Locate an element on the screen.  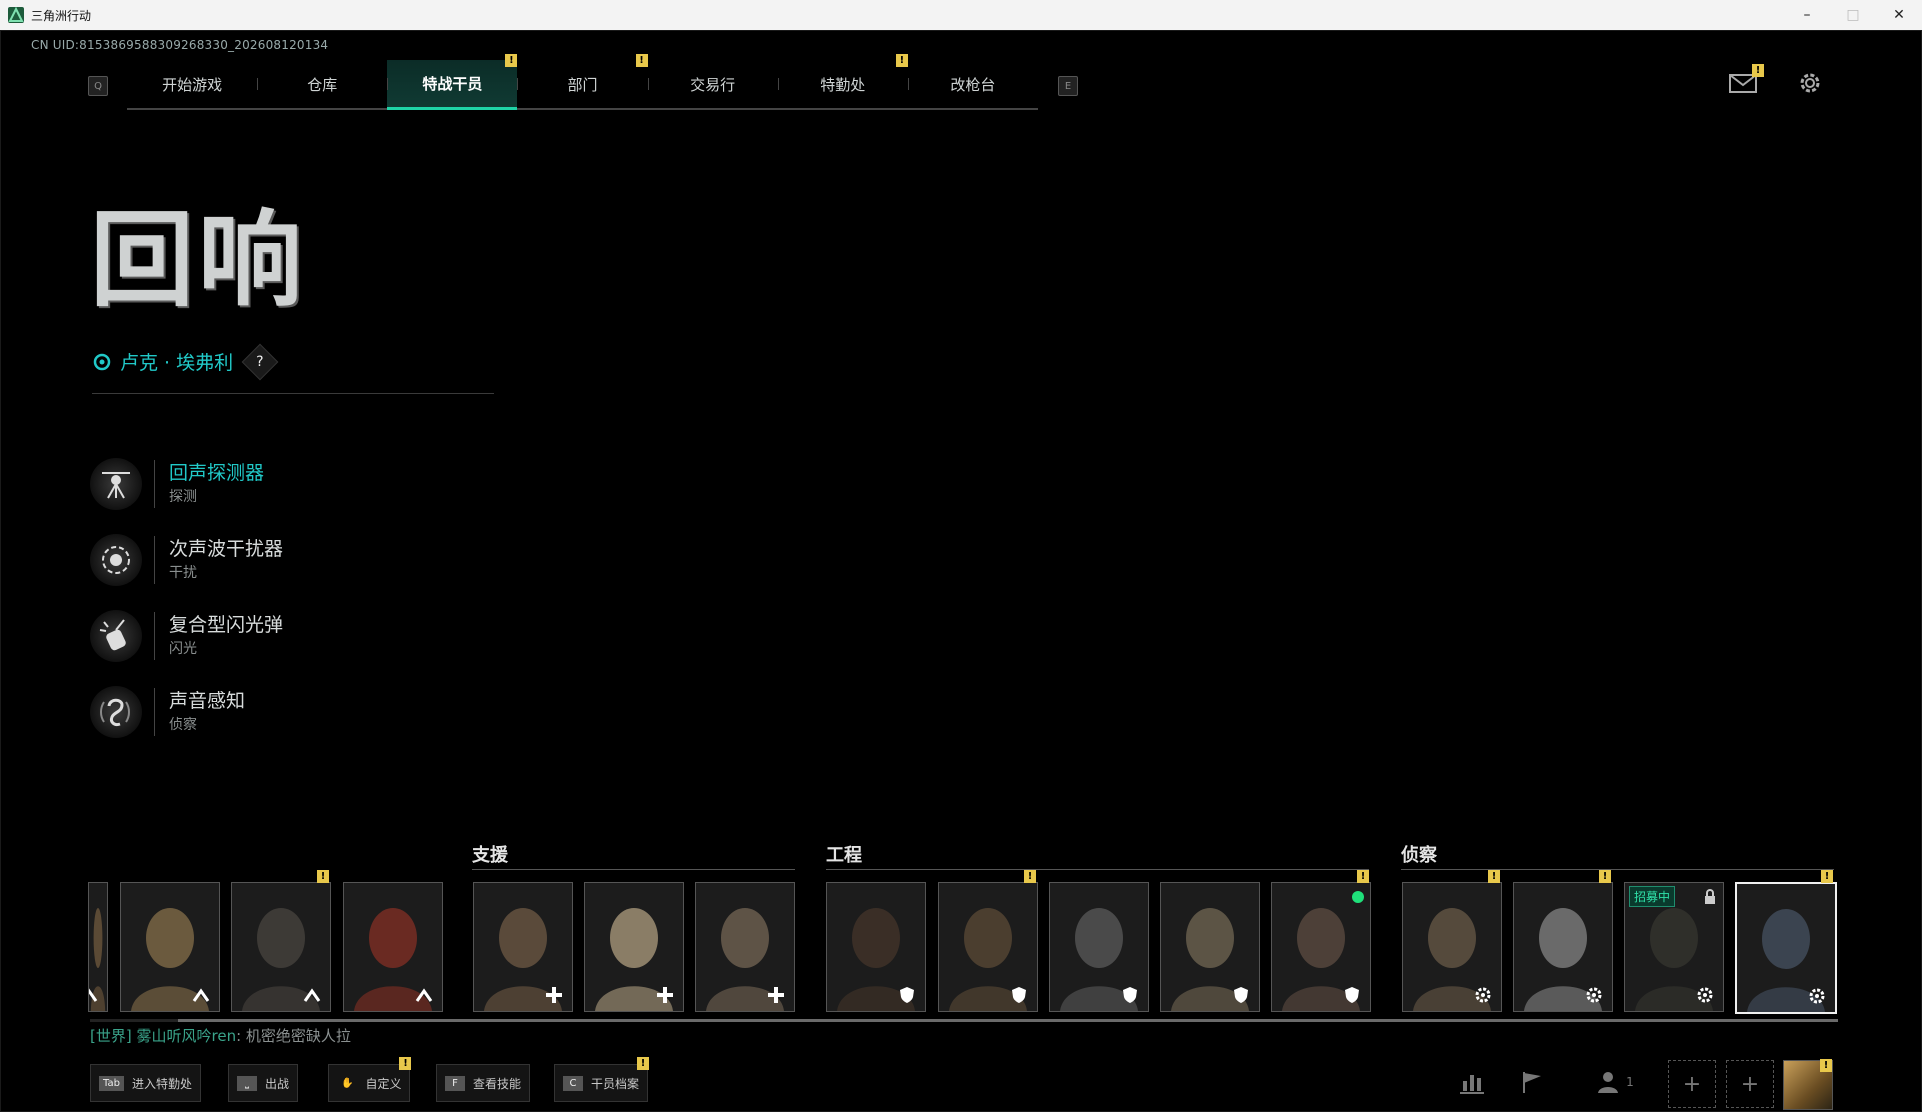
tab-label: 仓库 is located at coordinates (322, 84).